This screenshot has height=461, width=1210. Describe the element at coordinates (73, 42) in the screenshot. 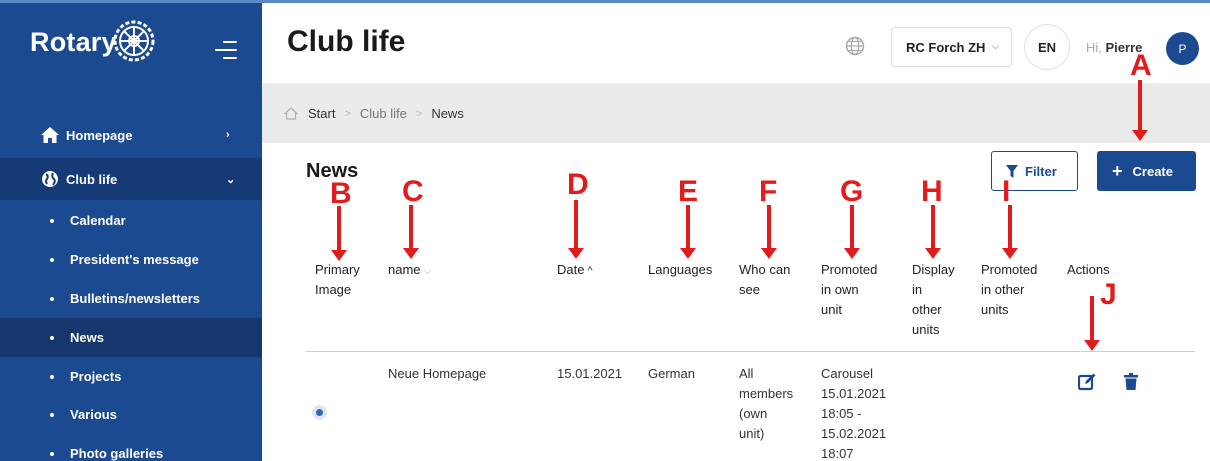

I see `brand-logo-text: Rotary` at that location.